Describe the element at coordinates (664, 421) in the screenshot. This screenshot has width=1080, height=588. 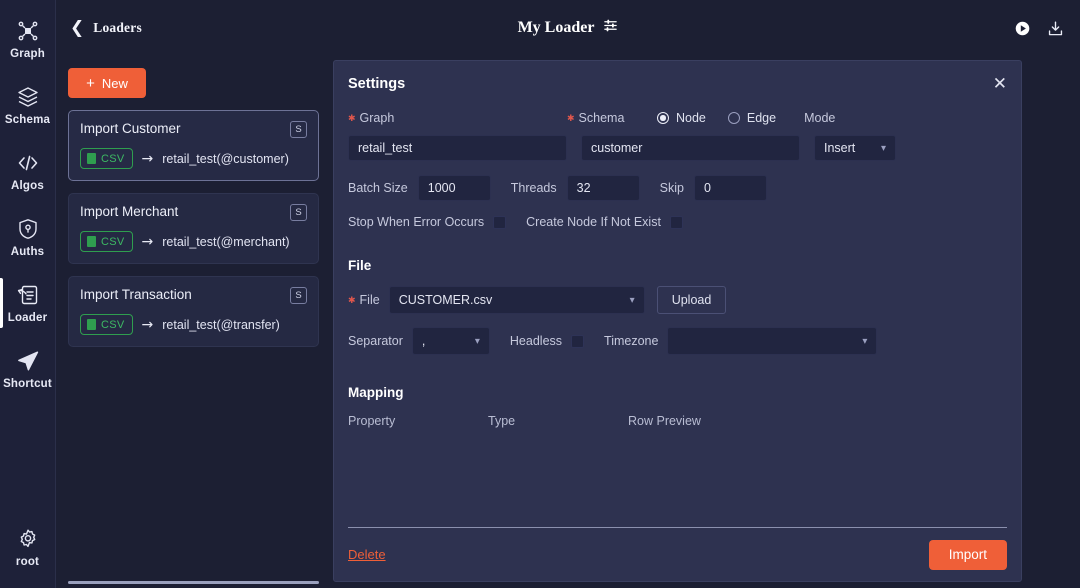
I see `mapping-col-row-preview: Row Preview` at that location.